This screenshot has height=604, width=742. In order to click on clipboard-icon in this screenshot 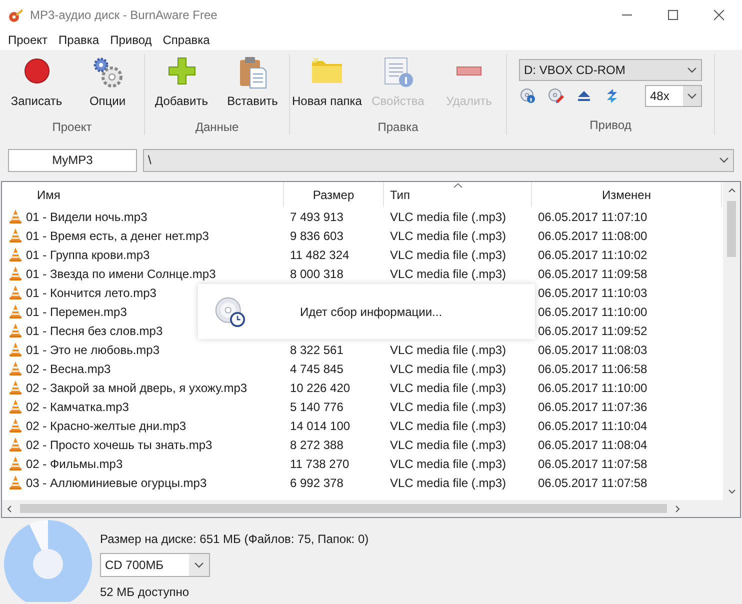, I will do `click(253, 73)`.